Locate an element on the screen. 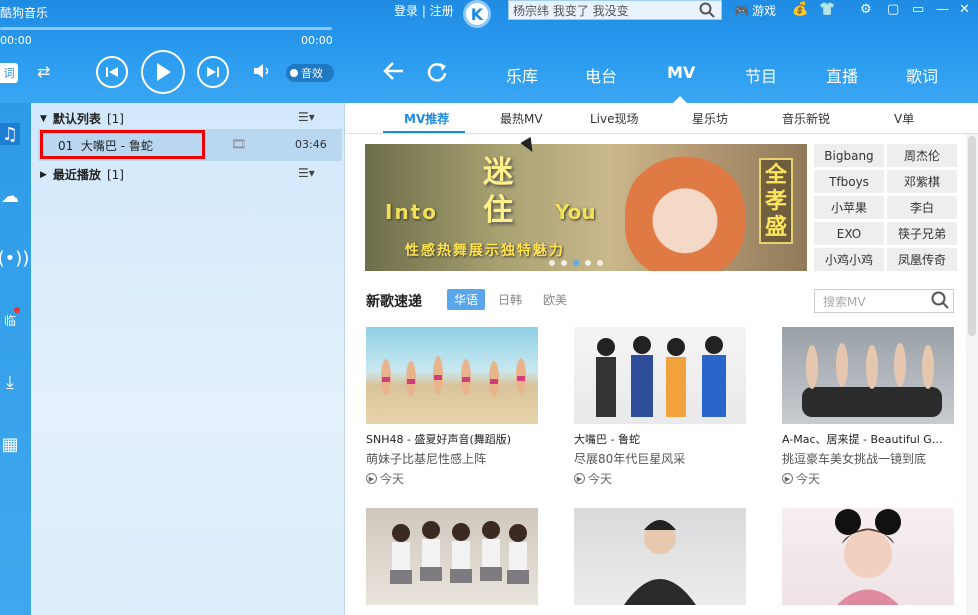  volume-icon is located at coordinates (263, 73).